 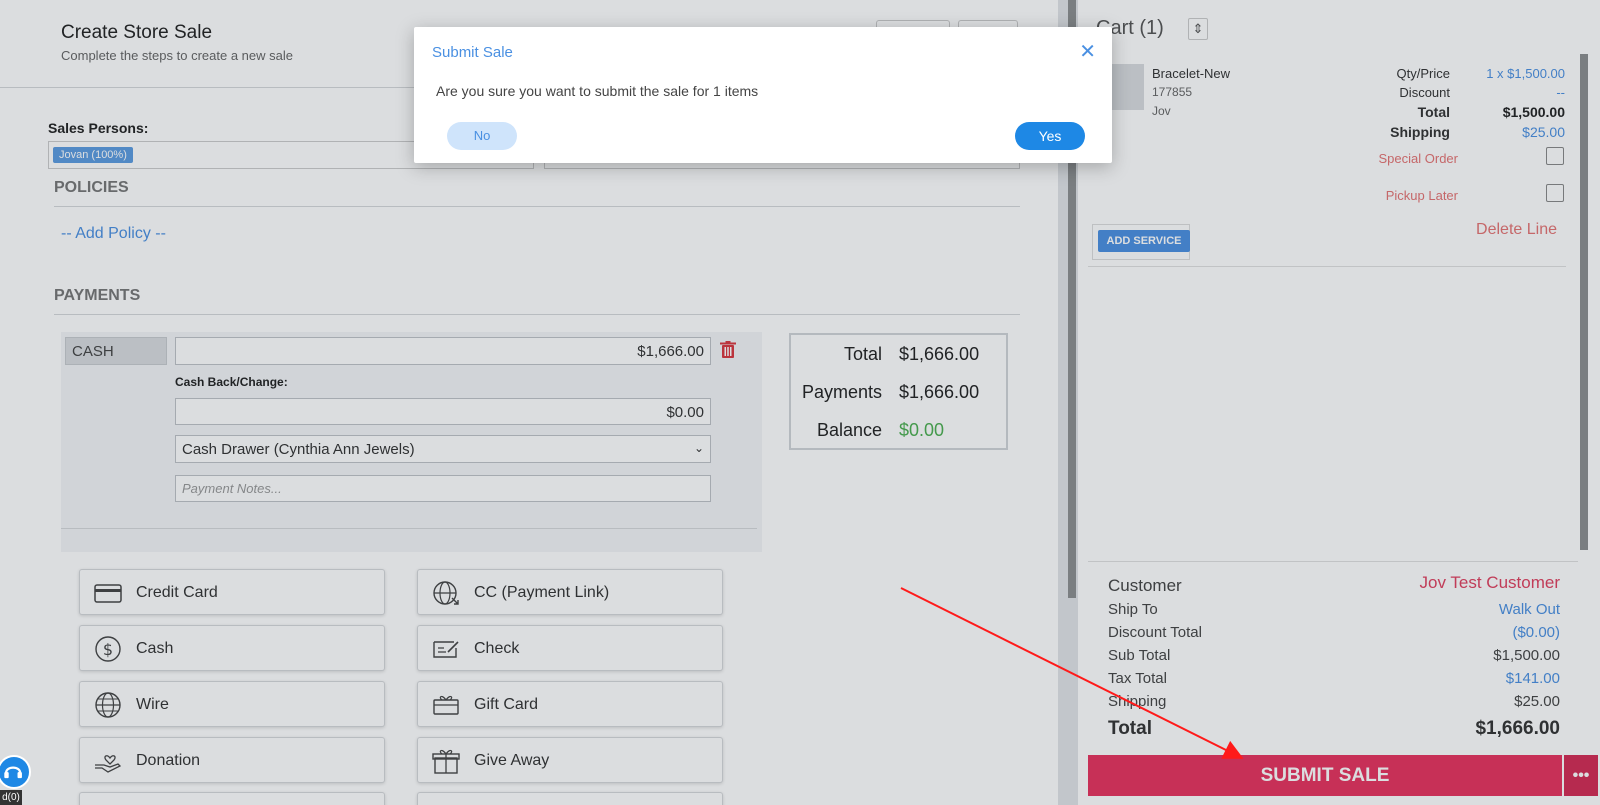 I want to click on no-button: No, so click(x=482, y=136).